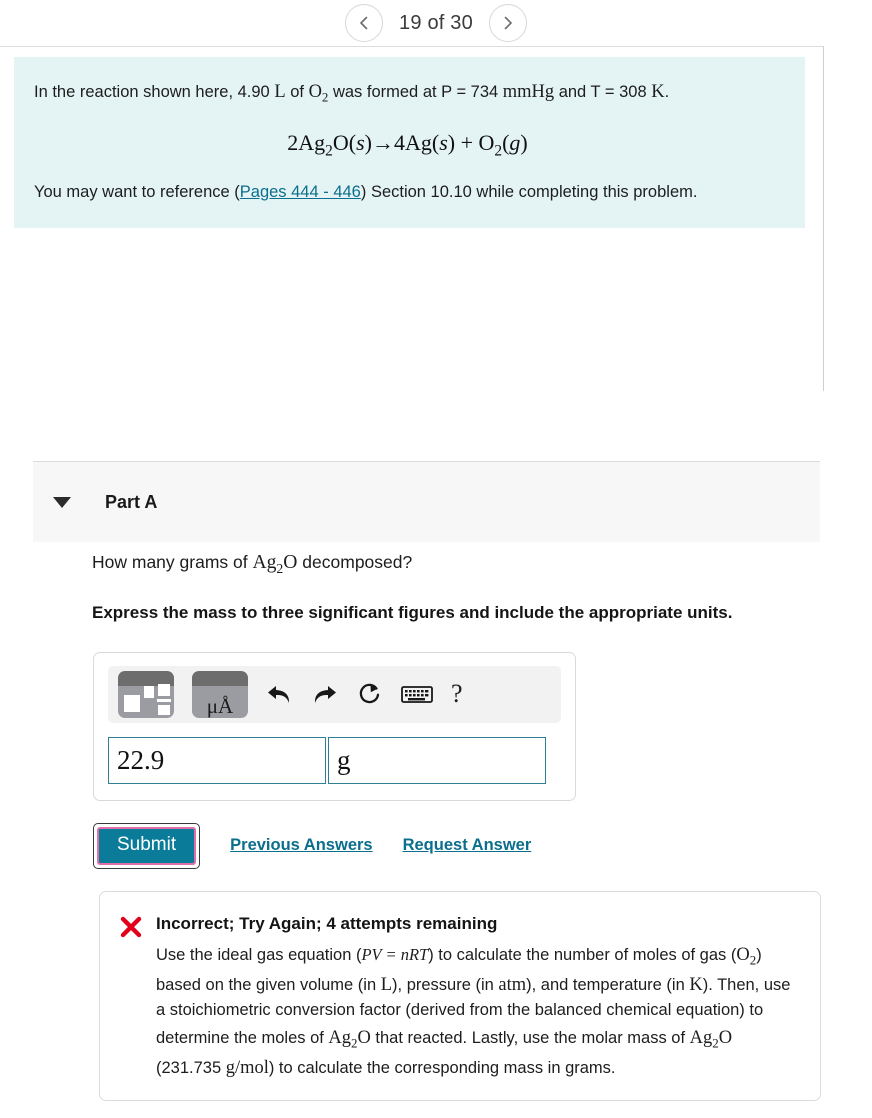  Describe the element at coordinates (297, 92) in the screenshot. I see `intro-part-b: of` at that location.